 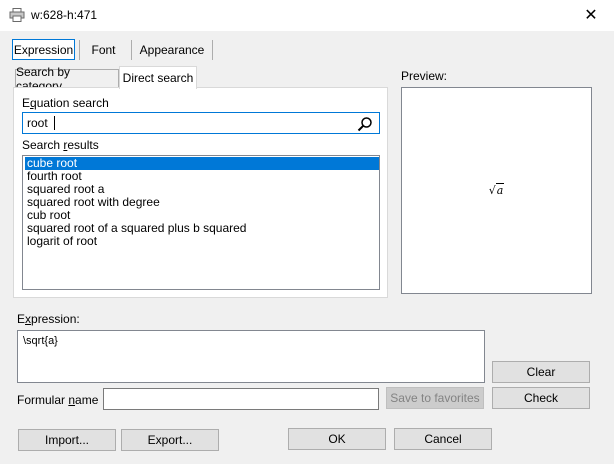 I want to click on check-button-label: Check, so click(x=540, y=398).